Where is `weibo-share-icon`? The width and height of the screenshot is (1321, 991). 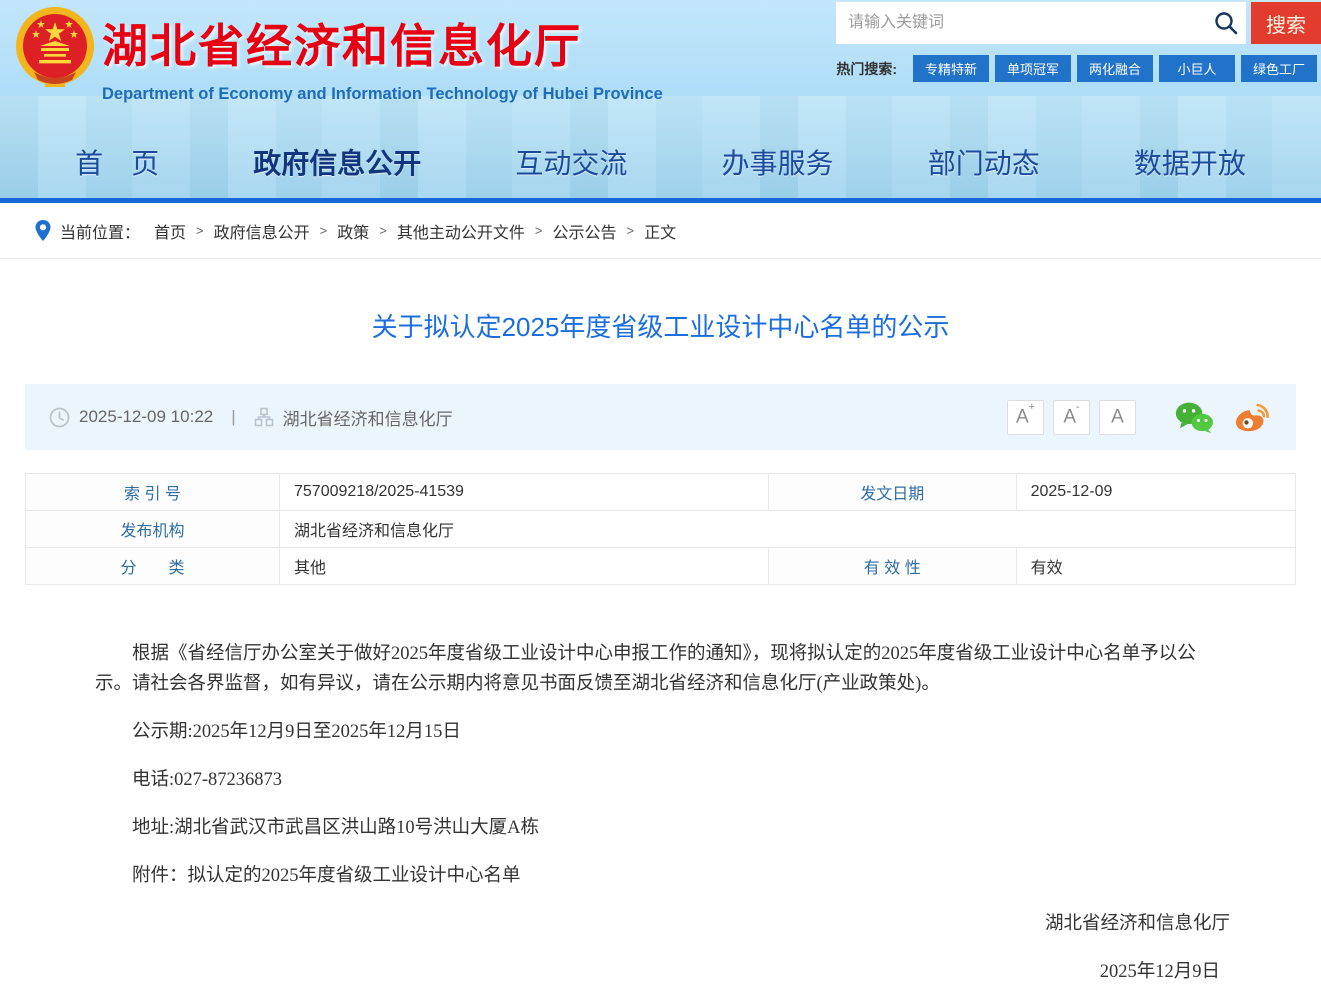 weibo-share-icon is located at coordinates (1252, 417).